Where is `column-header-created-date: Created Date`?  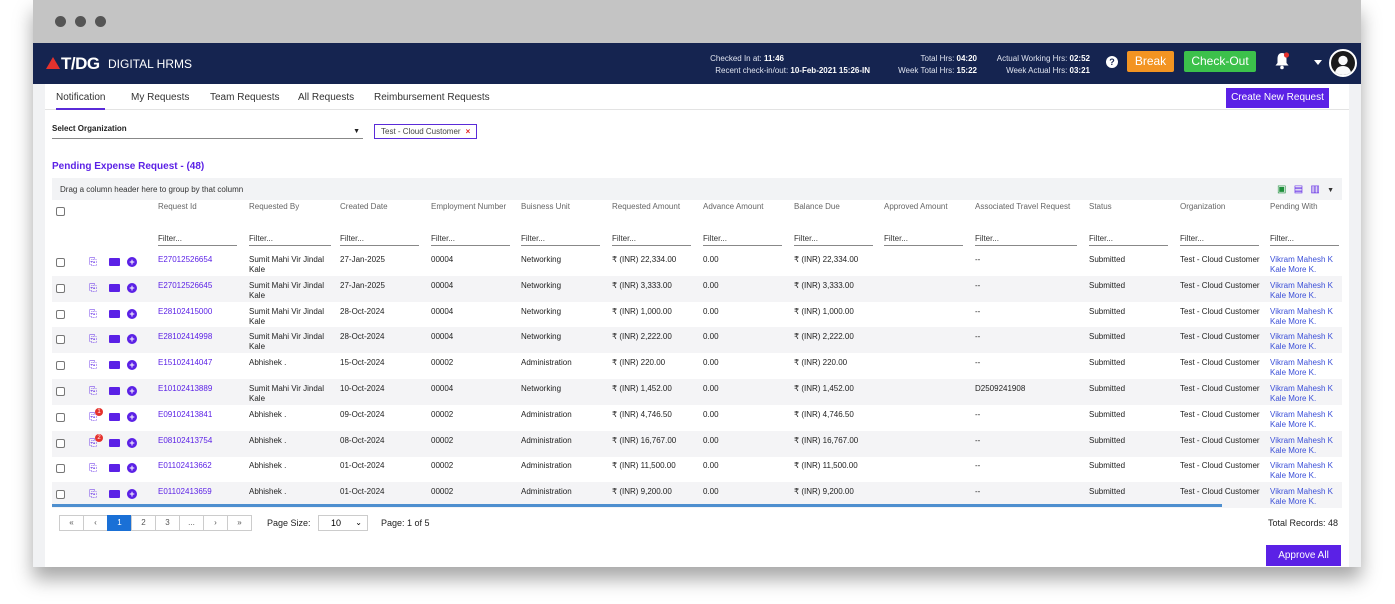
column-header-created-date: Created Date is located at coordinates (382, 207).